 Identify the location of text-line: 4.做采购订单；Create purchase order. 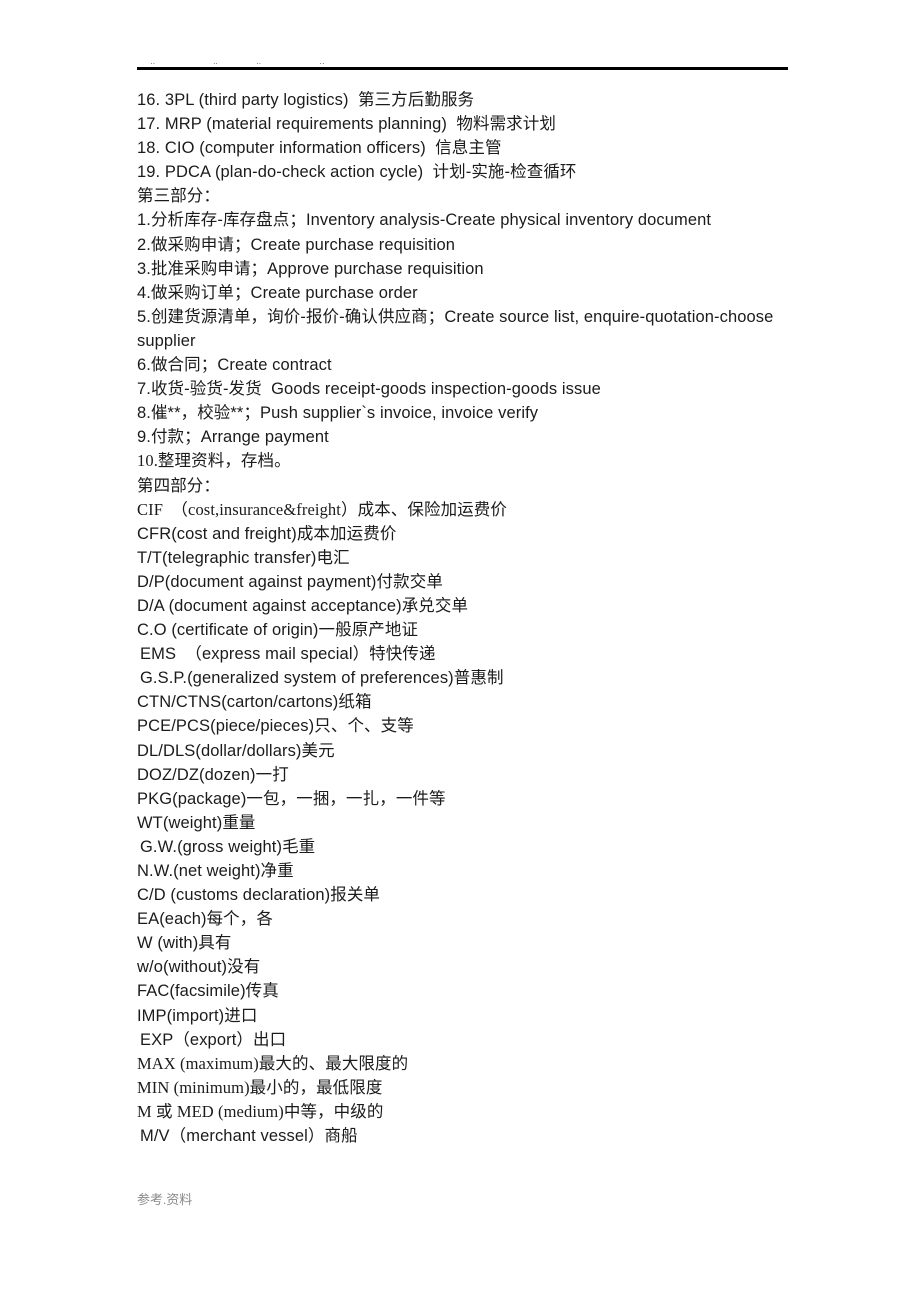
(277, 292).